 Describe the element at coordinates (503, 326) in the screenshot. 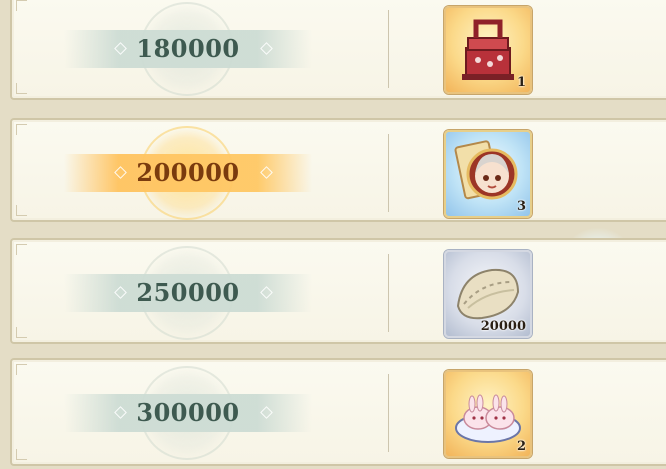

I see `reward-quantity: 20000` at that location.